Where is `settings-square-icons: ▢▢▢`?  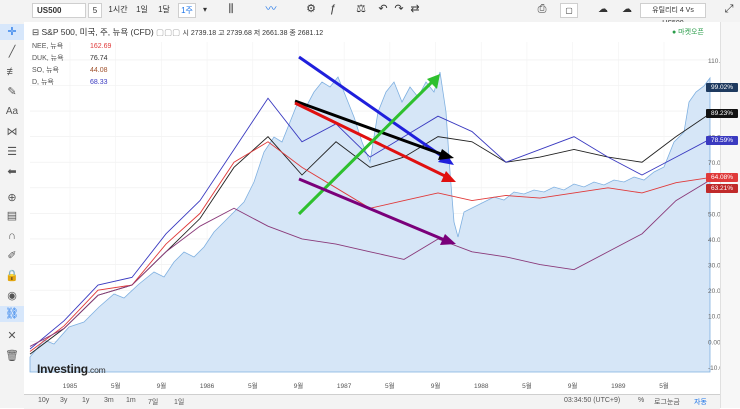
settings-square-icons: ▢▢▢ is located at coordinates (168, 32).